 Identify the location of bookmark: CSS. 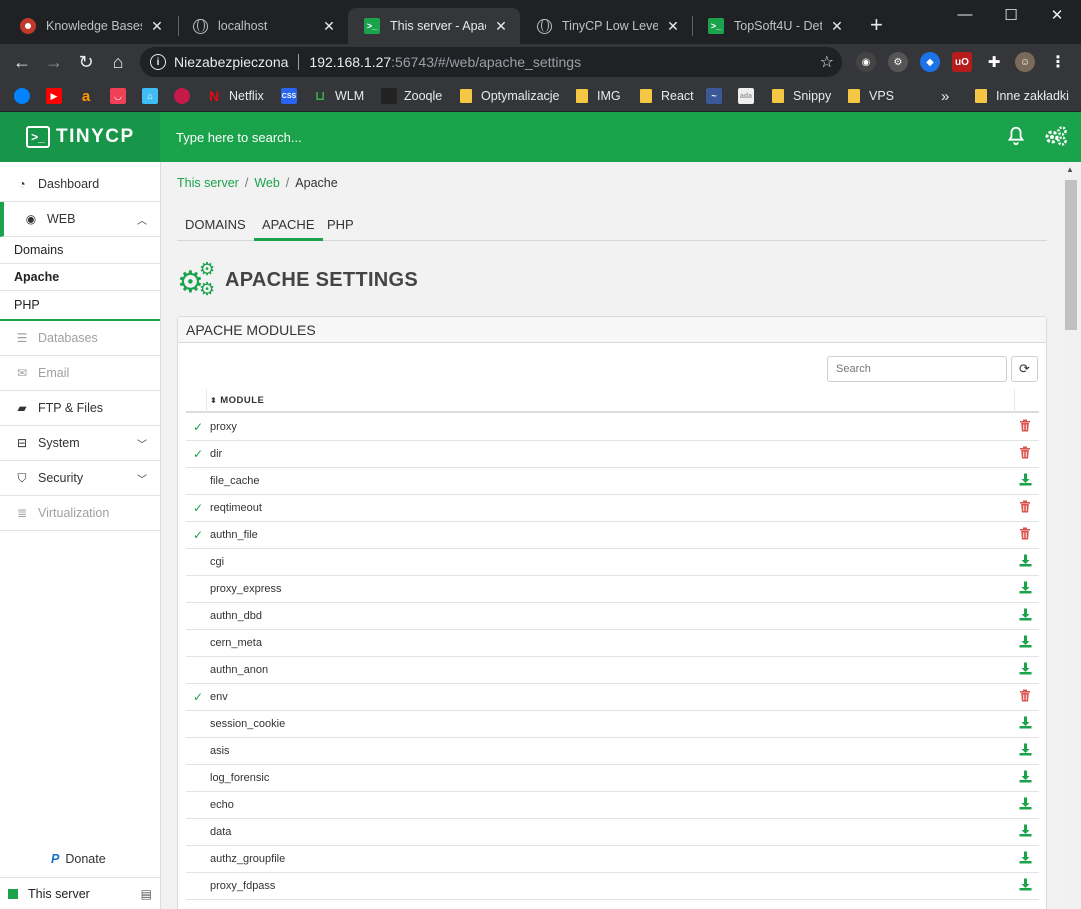
(292, 96).